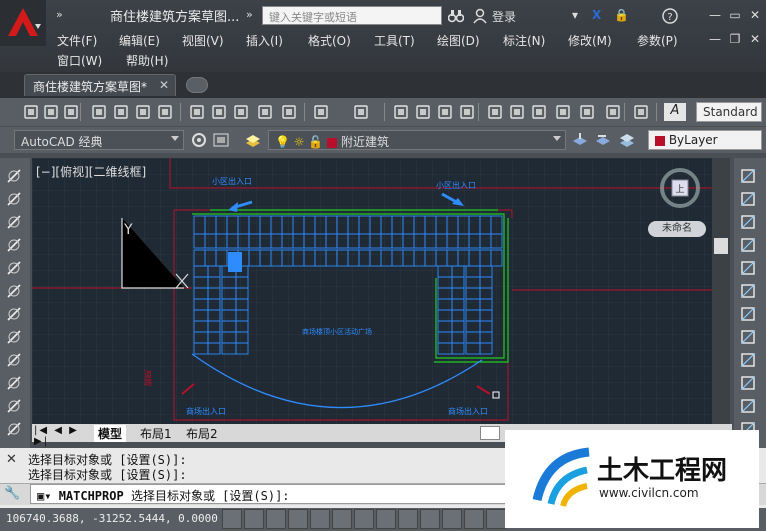 This screenshot has width=766, height=531. I want to click on tool-palettes-icon, so click(539, 112).